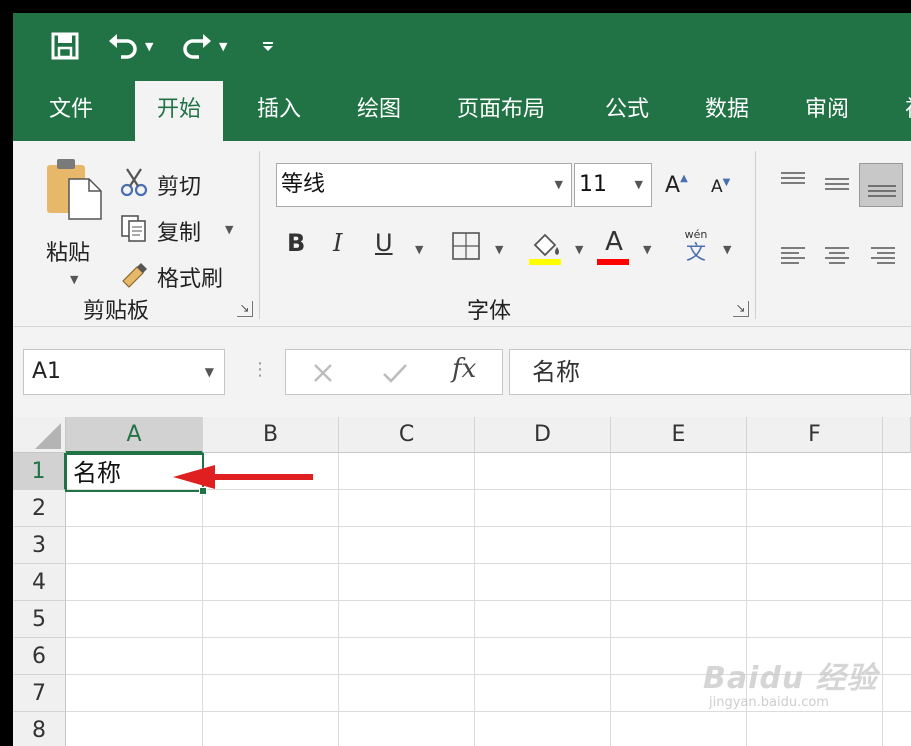 The height and width of the screenshot is (746, 911). What do you see at coordinates (679, 435) in the screenshot?
I see `column-header-e: E` at bounding box center [679, 435].